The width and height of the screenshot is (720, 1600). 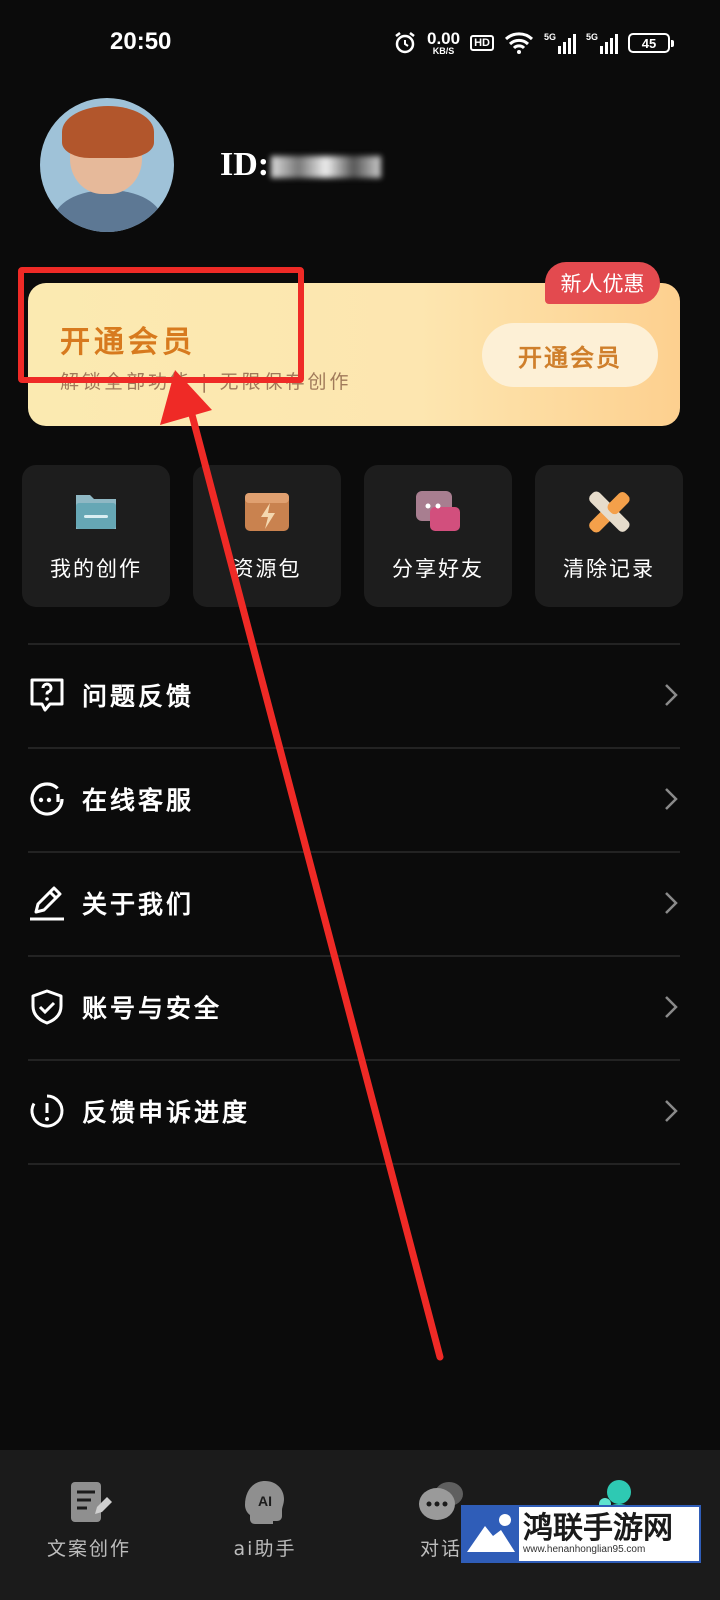 What do you see at coordinates (88, 1549) in the screenshot?
I see `nav-tab-label: 文案创作` at bounding box center [88, 1549].